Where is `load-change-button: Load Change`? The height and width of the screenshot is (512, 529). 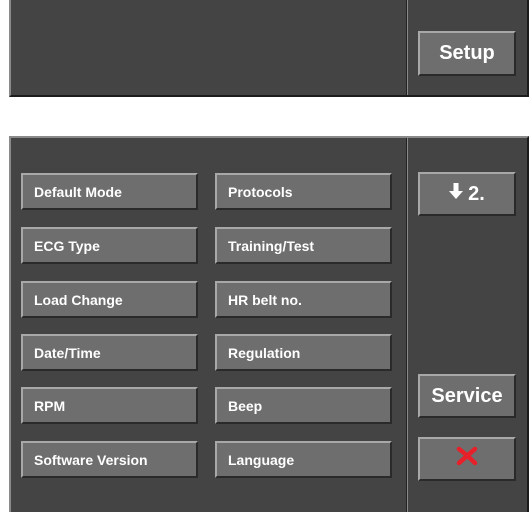
load-change-button: Load Change is located at coordinates (109, 299).